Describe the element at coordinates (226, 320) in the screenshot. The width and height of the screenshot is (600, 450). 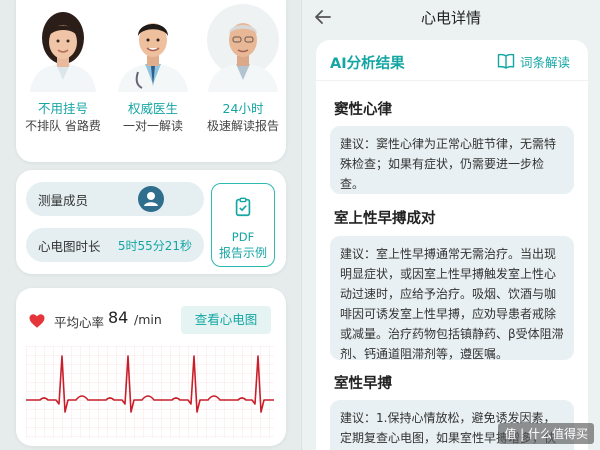
I see `view-ecg-button: 查看心电图` at that location.